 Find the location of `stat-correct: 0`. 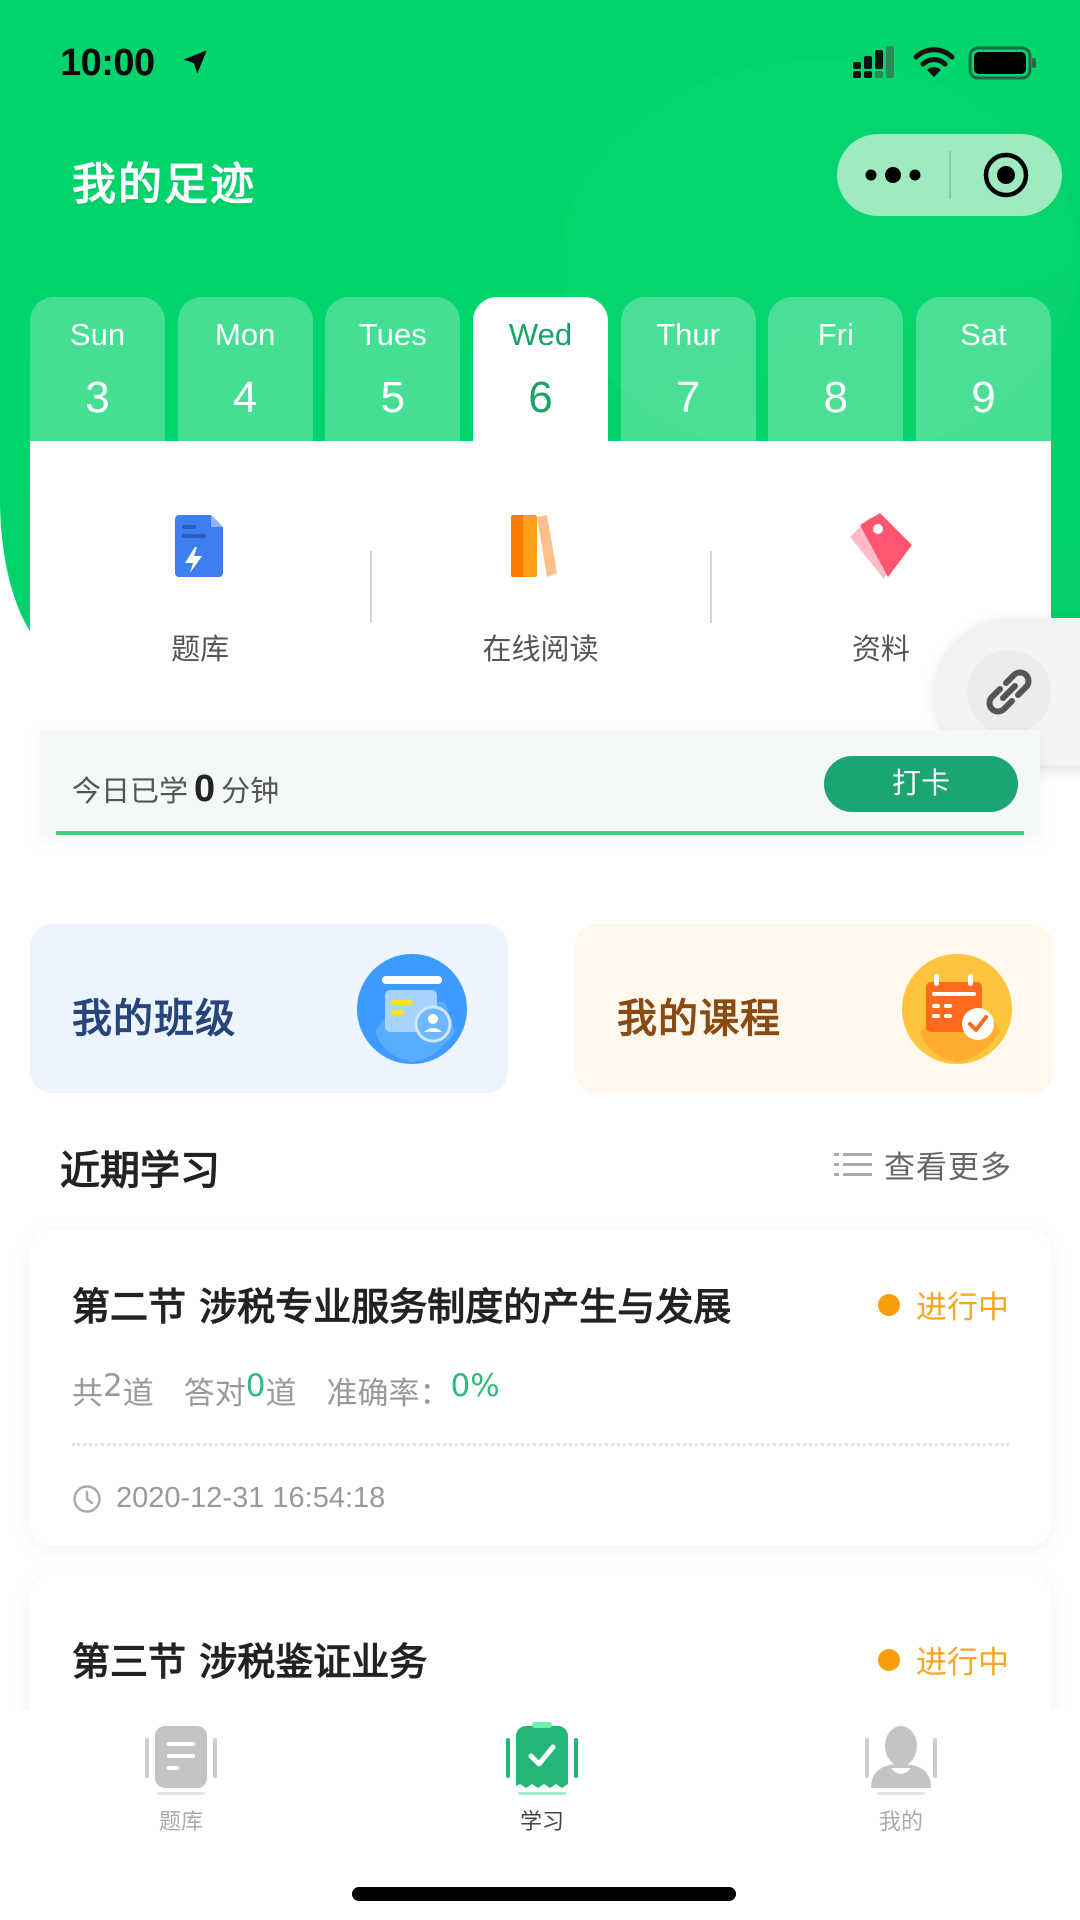

stat-correct: 0 is located at coordinates (255, 1386).